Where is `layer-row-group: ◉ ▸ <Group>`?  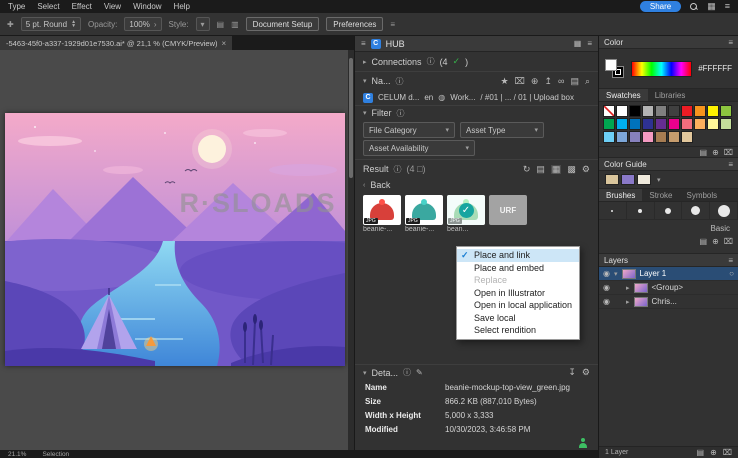
layer-row-group: ◉ ▸ <Group> is located at coordinates (668, 288).